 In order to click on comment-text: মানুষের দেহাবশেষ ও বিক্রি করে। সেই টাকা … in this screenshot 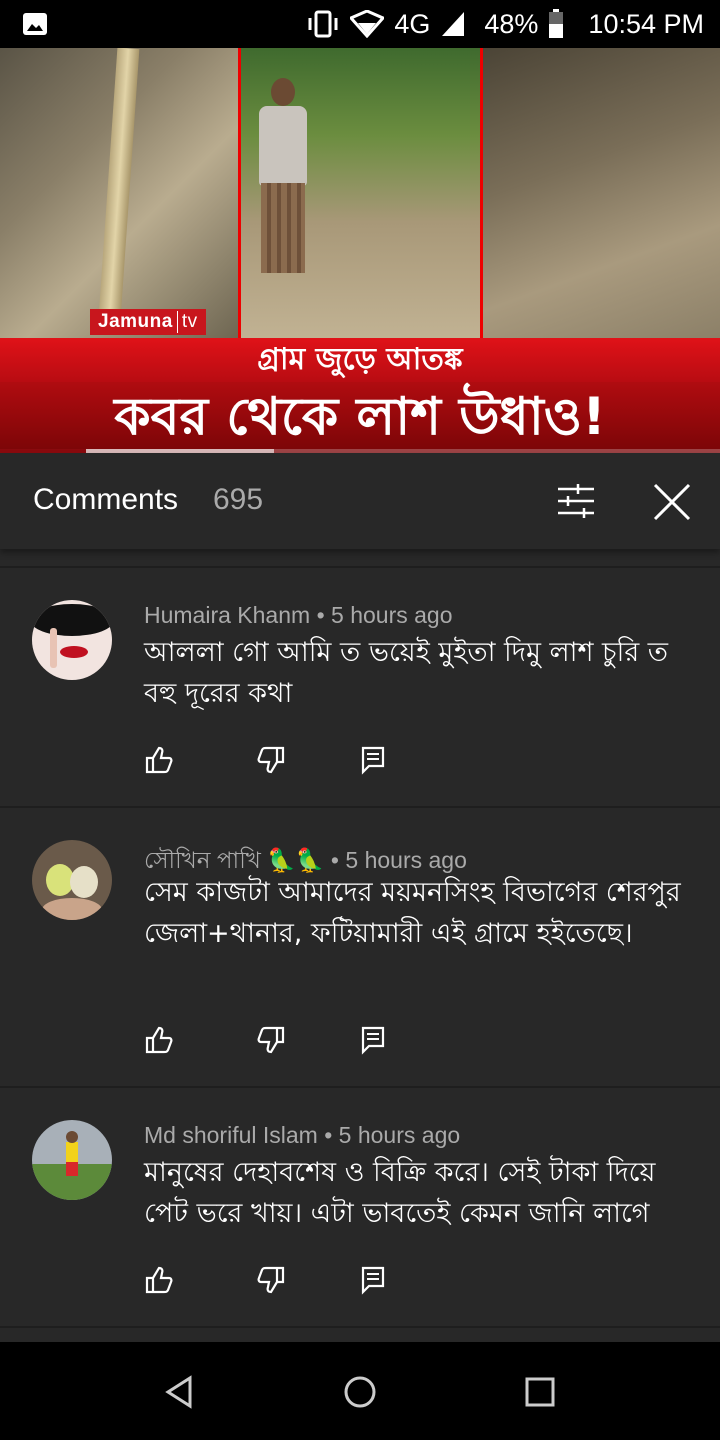, I will do `click(400, 1193)`.